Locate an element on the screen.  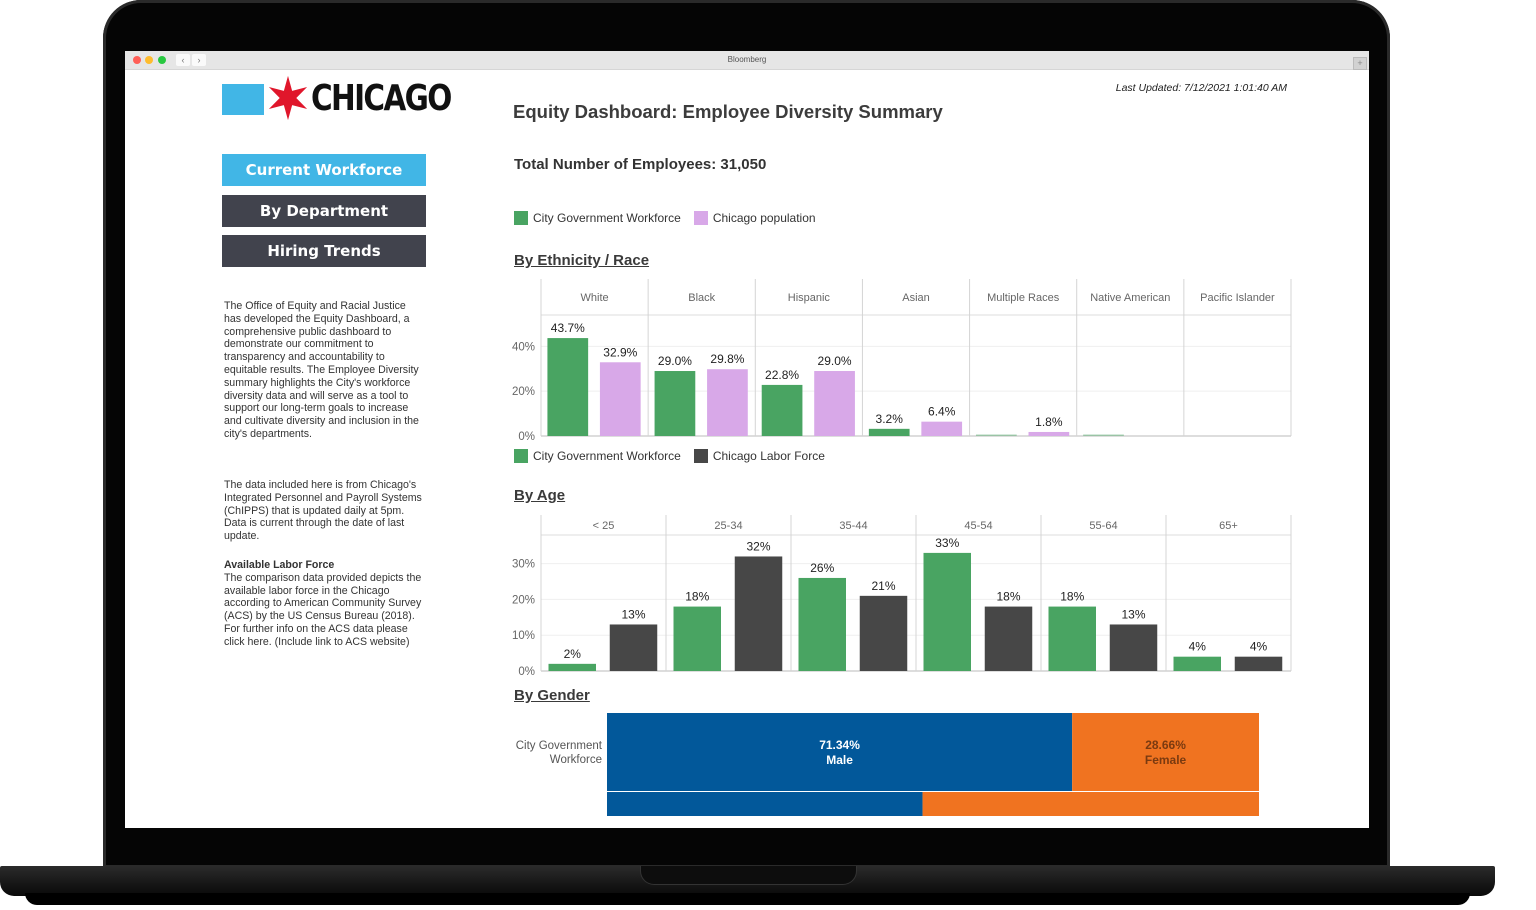
laptop-foot is located at coordinates (747, 899).